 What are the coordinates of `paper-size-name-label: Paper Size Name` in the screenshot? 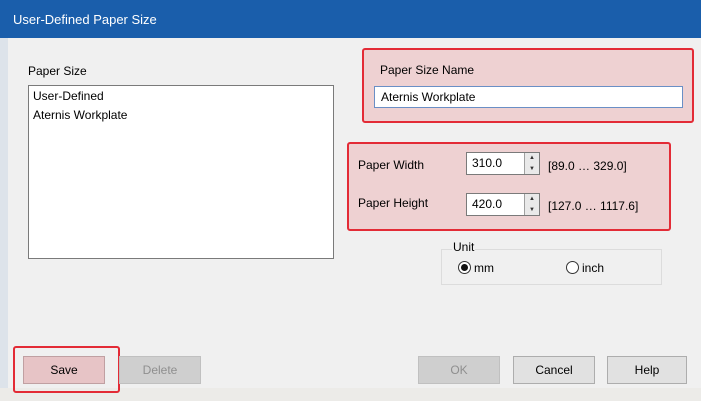 It's located at (427, 70).